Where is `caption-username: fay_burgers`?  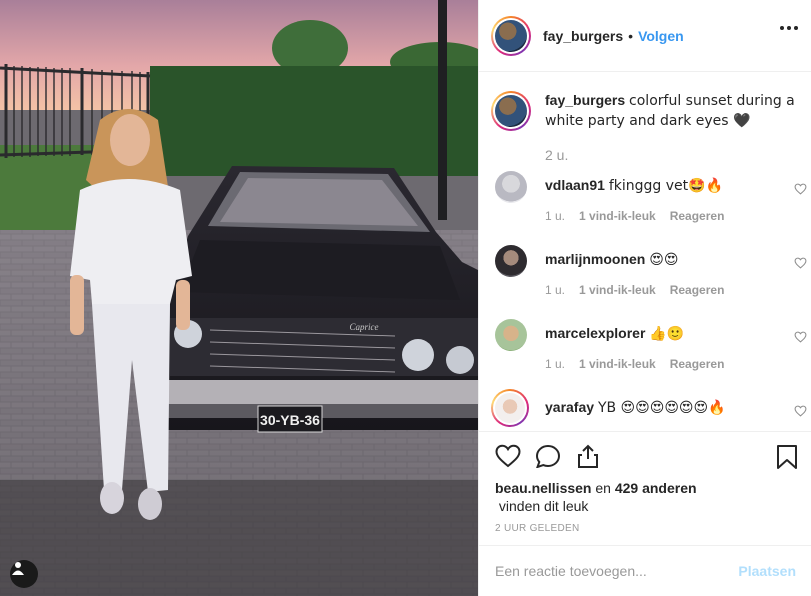 caption-username: fay_burgers is located at coordinates (585, 100).